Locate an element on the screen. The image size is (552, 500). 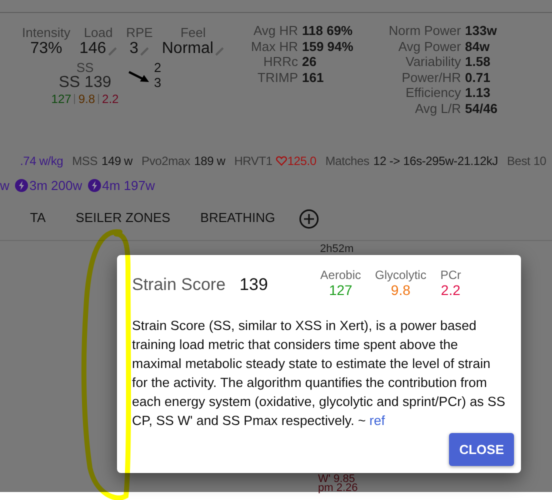
system-label: PCr is located at coordinates (450, 275).